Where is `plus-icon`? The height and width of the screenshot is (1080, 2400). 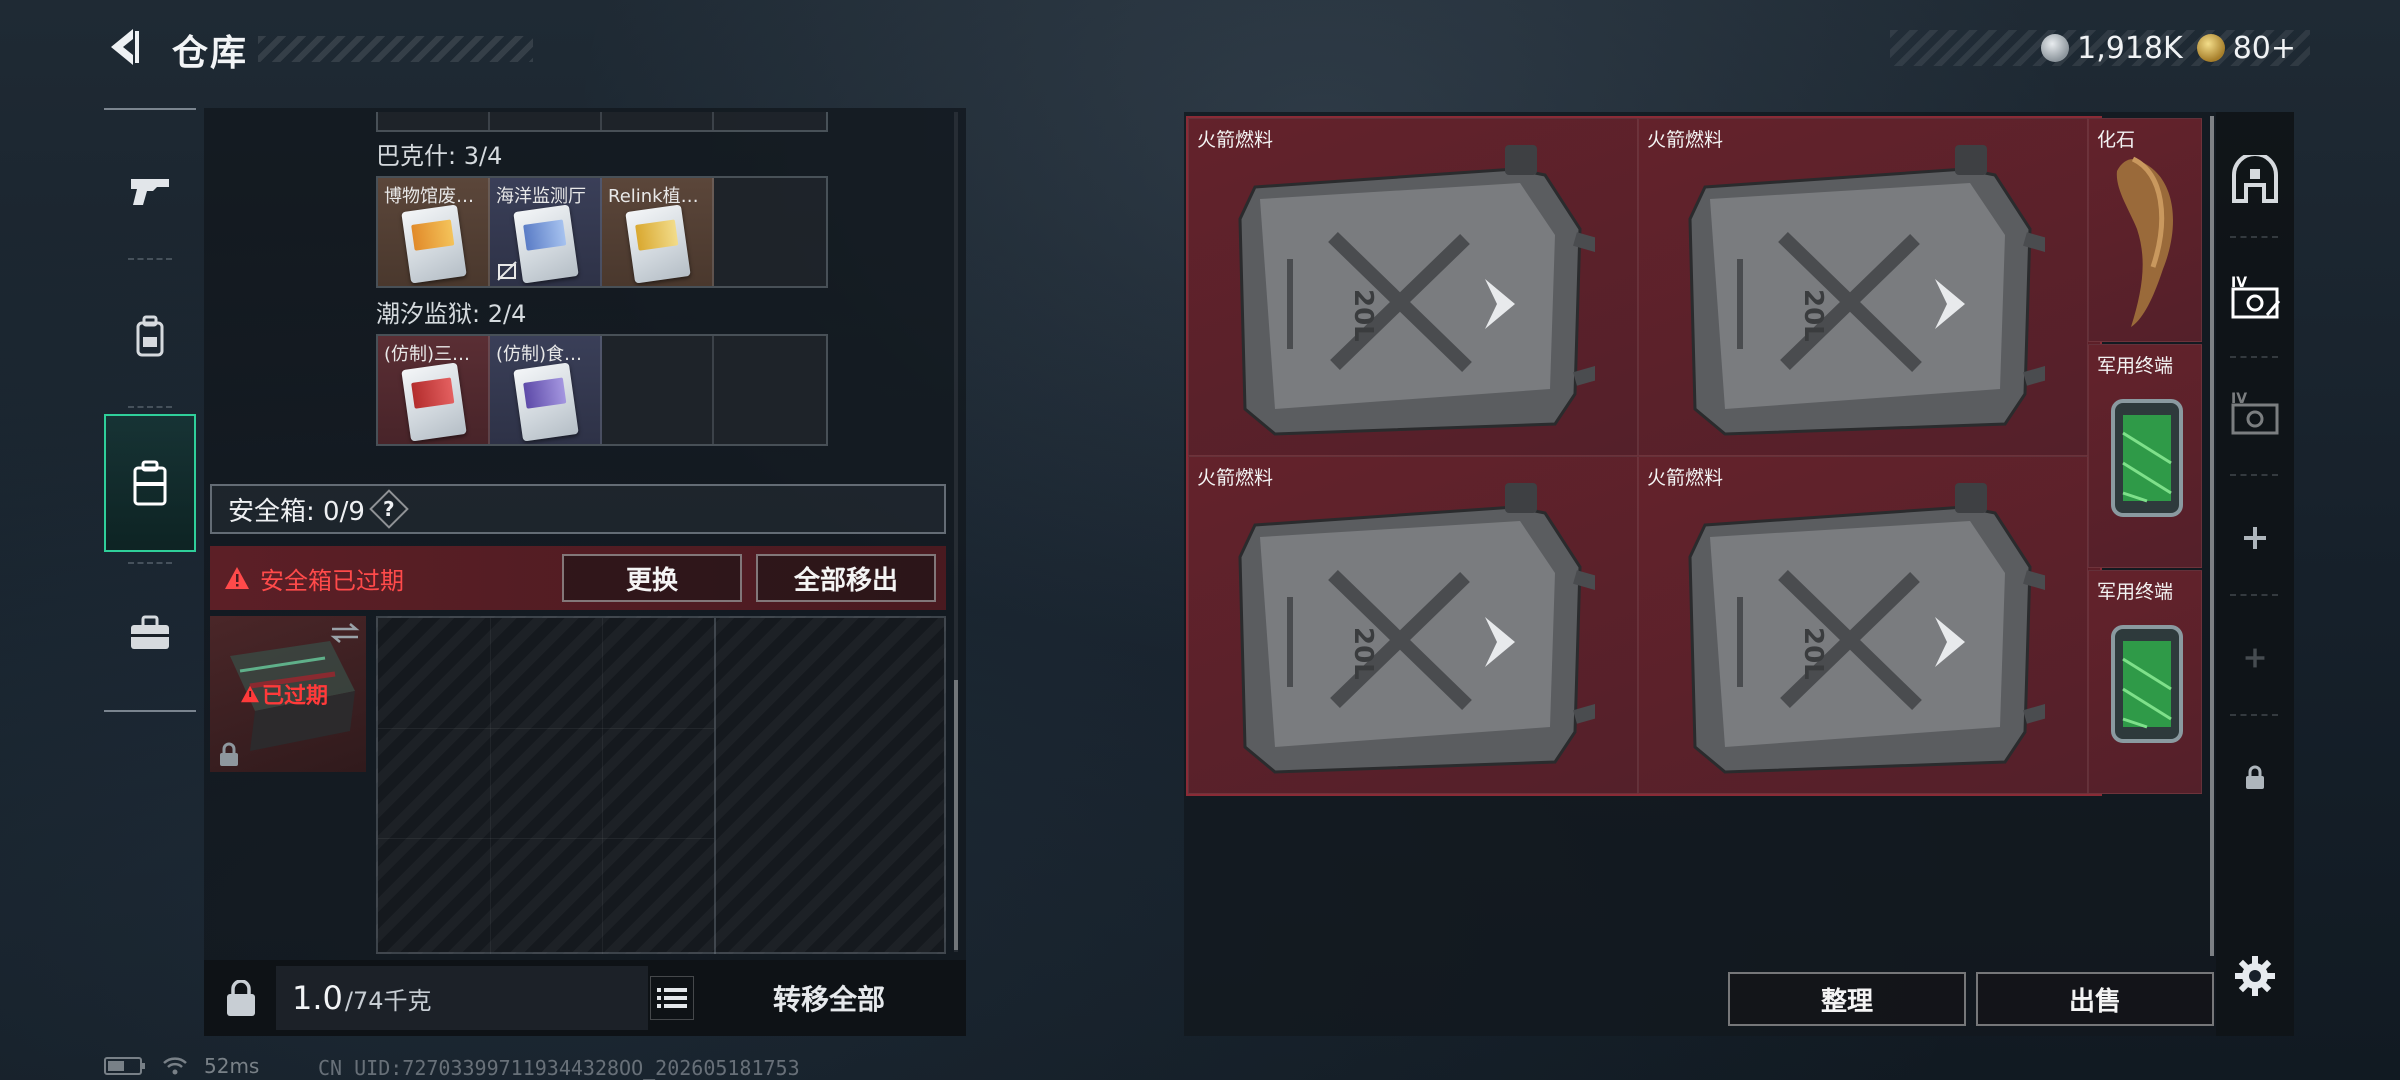 plus-icon is located at coordinates (2255, 658).